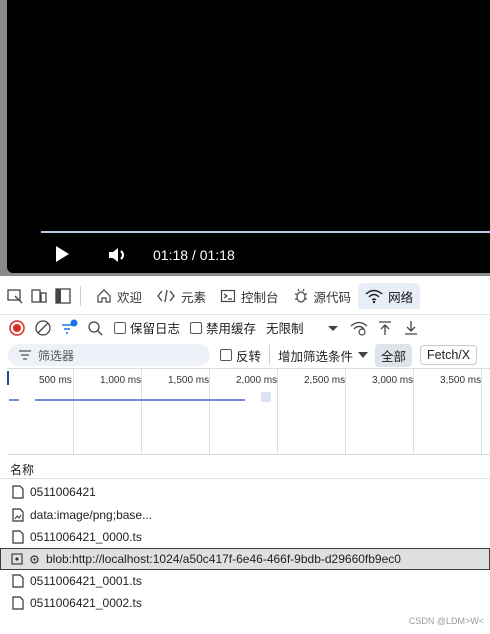 This screenshot has width=490, height=634. Describe the element at coordinates (374, 296) in the screenshot. I see `wifi-icon` at that location.